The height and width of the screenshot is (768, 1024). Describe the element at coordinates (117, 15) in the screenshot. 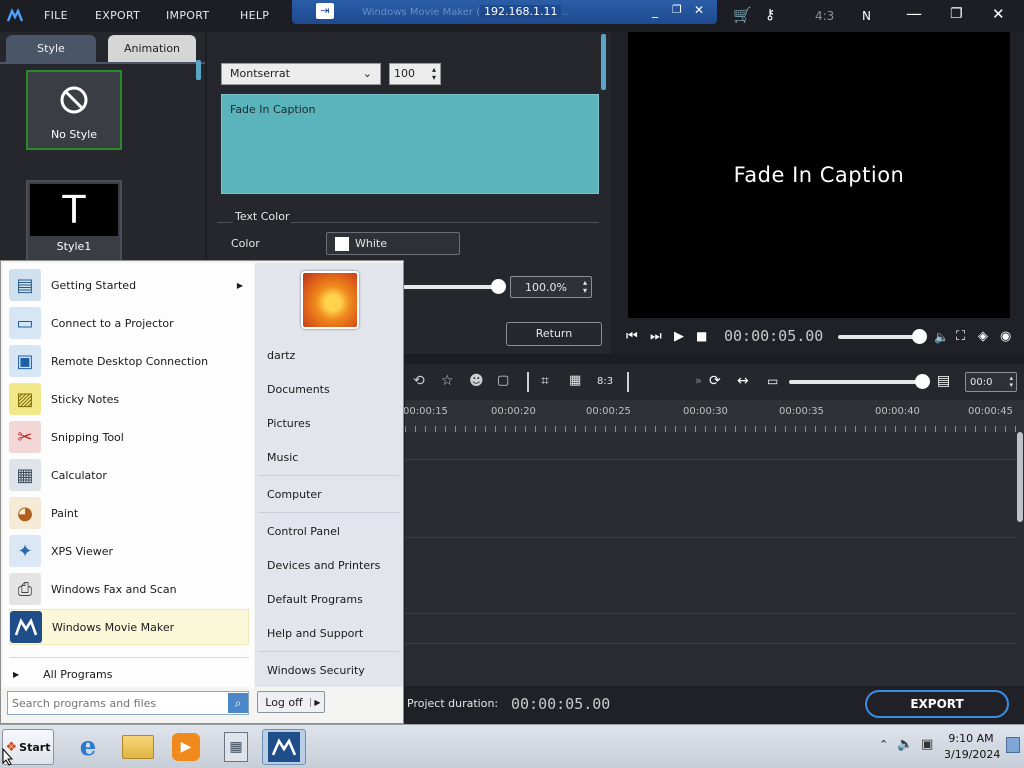

I see `menu-export: EXPORT` at that location.